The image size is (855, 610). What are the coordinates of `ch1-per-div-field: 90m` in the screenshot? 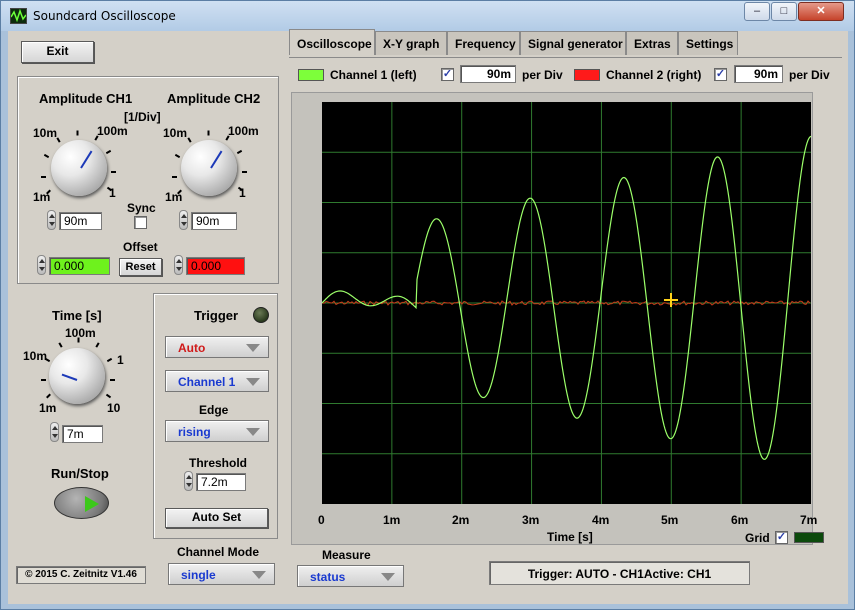 It's located at (488, 74).